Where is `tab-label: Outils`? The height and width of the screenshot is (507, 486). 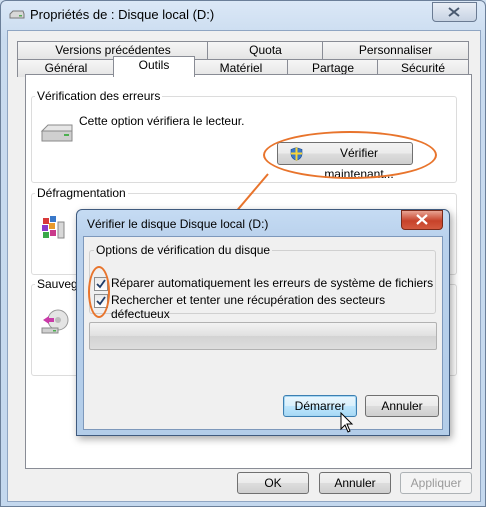 tab-label: Outils is located at coordinates (154, 65).